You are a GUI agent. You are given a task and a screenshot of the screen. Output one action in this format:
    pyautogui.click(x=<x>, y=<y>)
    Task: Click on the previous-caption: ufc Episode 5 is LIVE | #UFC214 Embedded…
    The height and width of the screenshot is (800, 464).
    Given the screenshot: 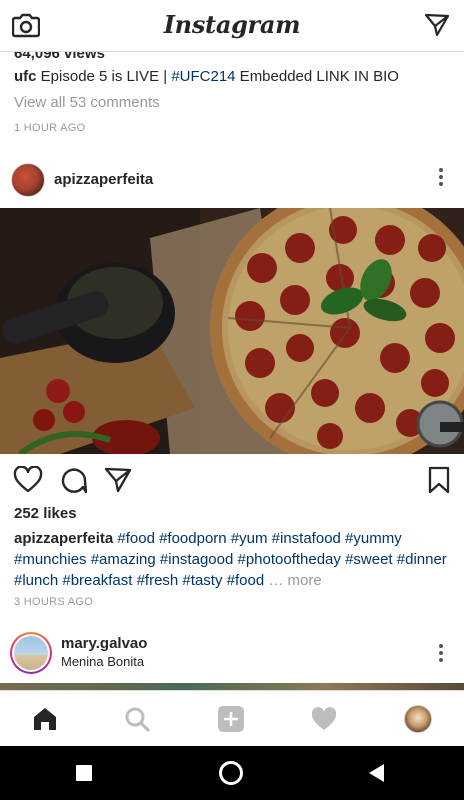 What is the action you would take?
    pyautogui.click(x=232, y=77)
    